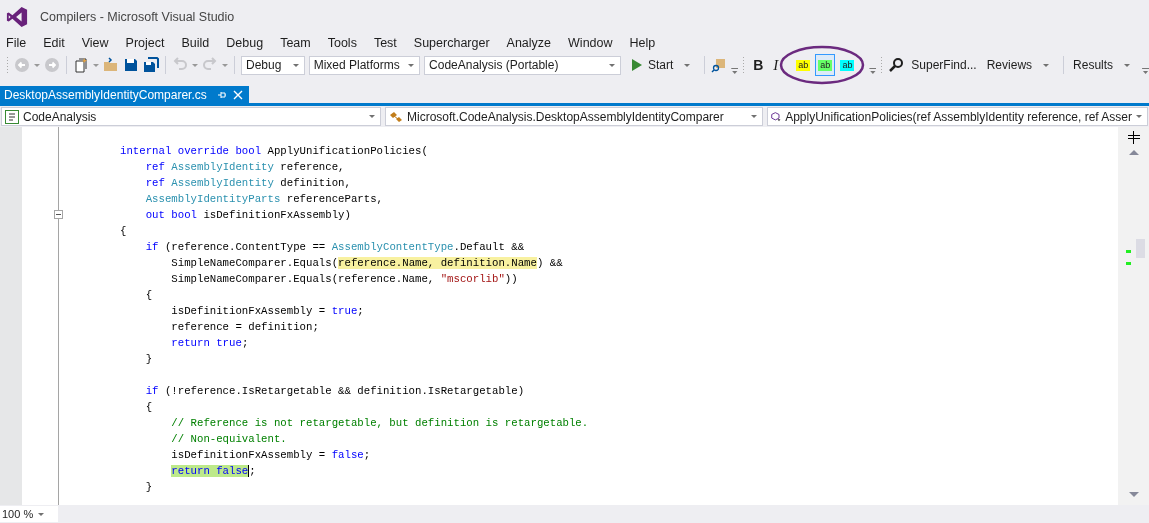 This screenshot has width=1149, height=523. I want to click on project-dropdown: CodeAnalysis, so click(191, 116).